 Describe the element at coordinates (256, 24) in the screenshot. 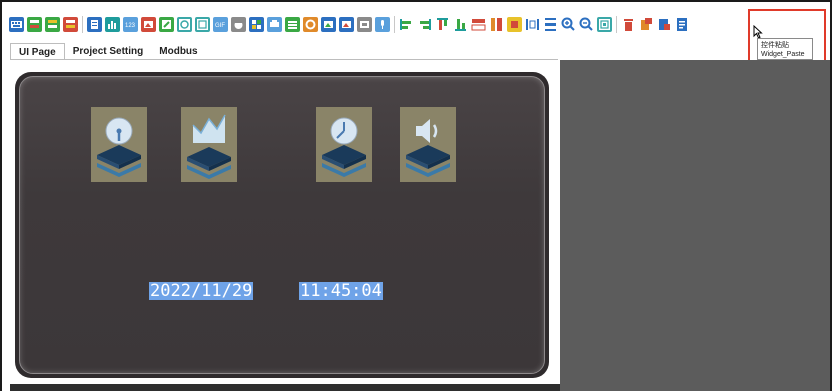

I see `list-icon` at that location.